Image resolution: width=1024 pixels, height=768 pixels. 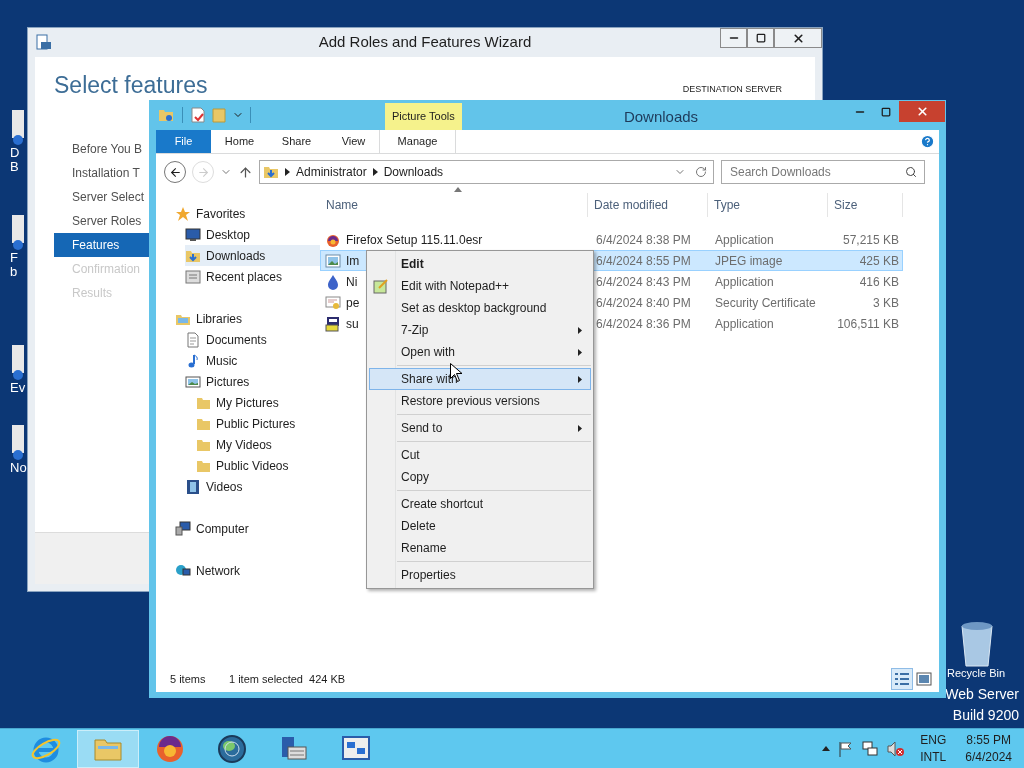 What do you see at coordinates (701, 172) in the screenshot?
I see `refresh-icon` at bounding box center [701, 172].